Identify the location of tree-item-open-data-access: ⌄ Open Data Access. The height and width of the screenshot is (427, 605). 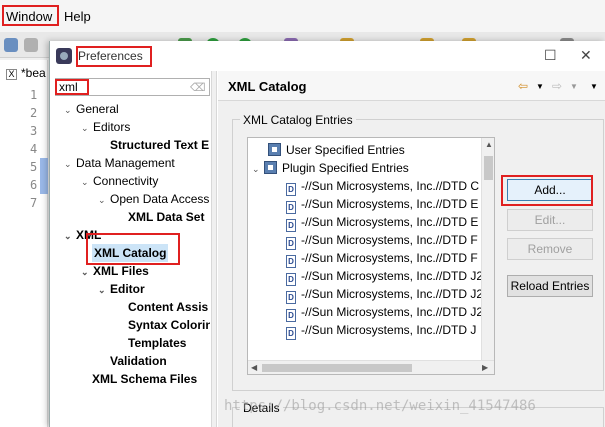
(153, 199).